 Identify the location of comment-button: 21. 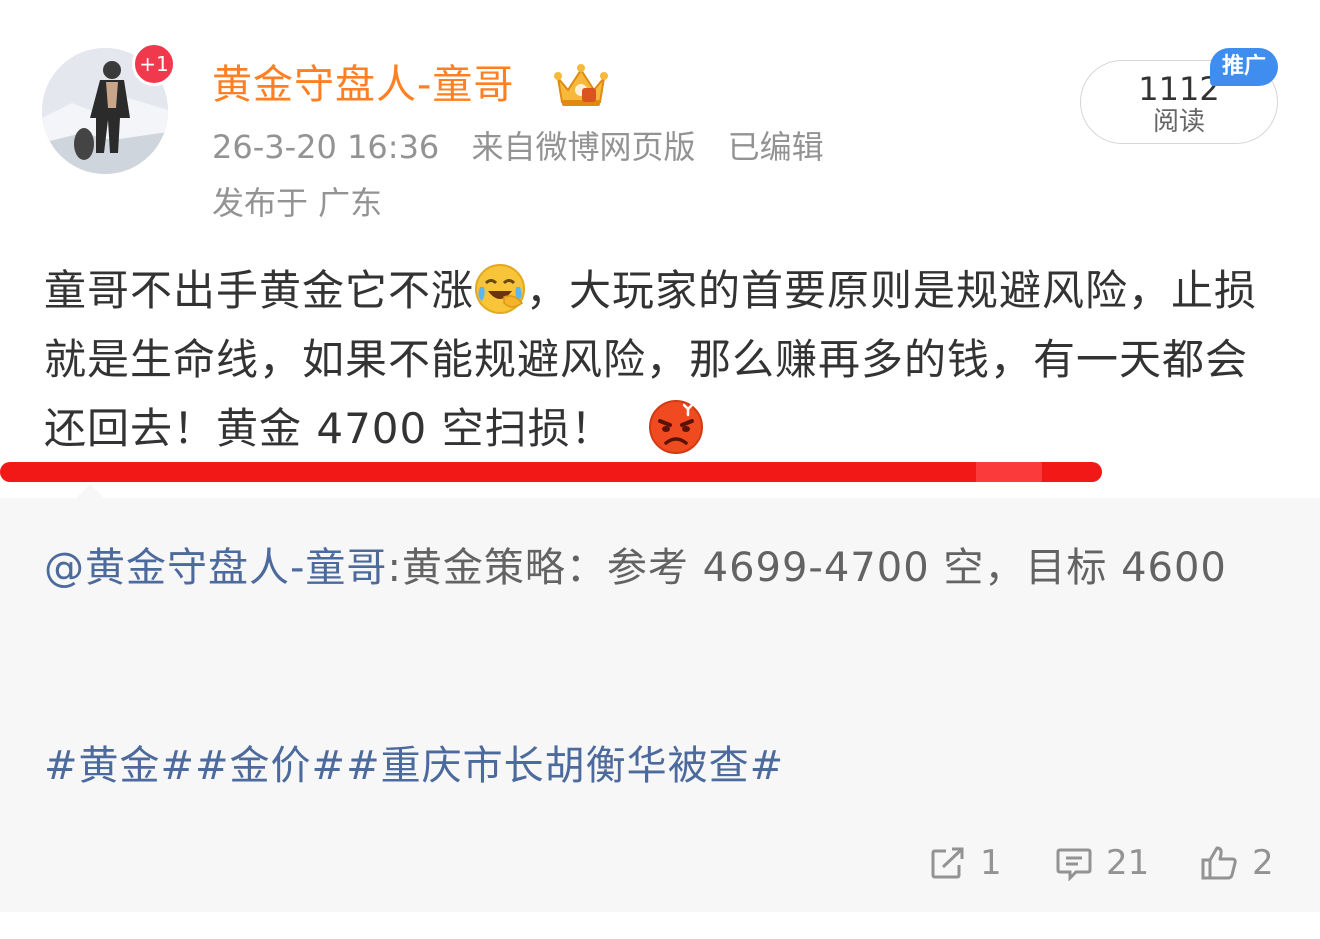
(1102, 863).